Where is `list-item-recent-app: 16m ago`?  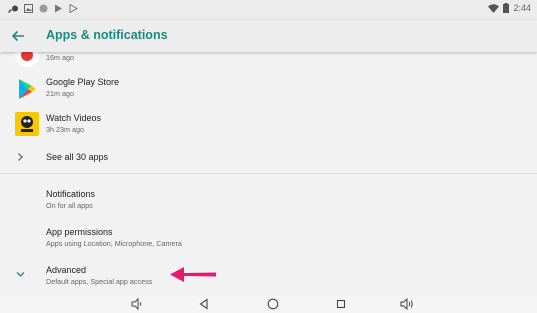 list-item-recent-app: 16m ago is located at coordinates (268, 62).